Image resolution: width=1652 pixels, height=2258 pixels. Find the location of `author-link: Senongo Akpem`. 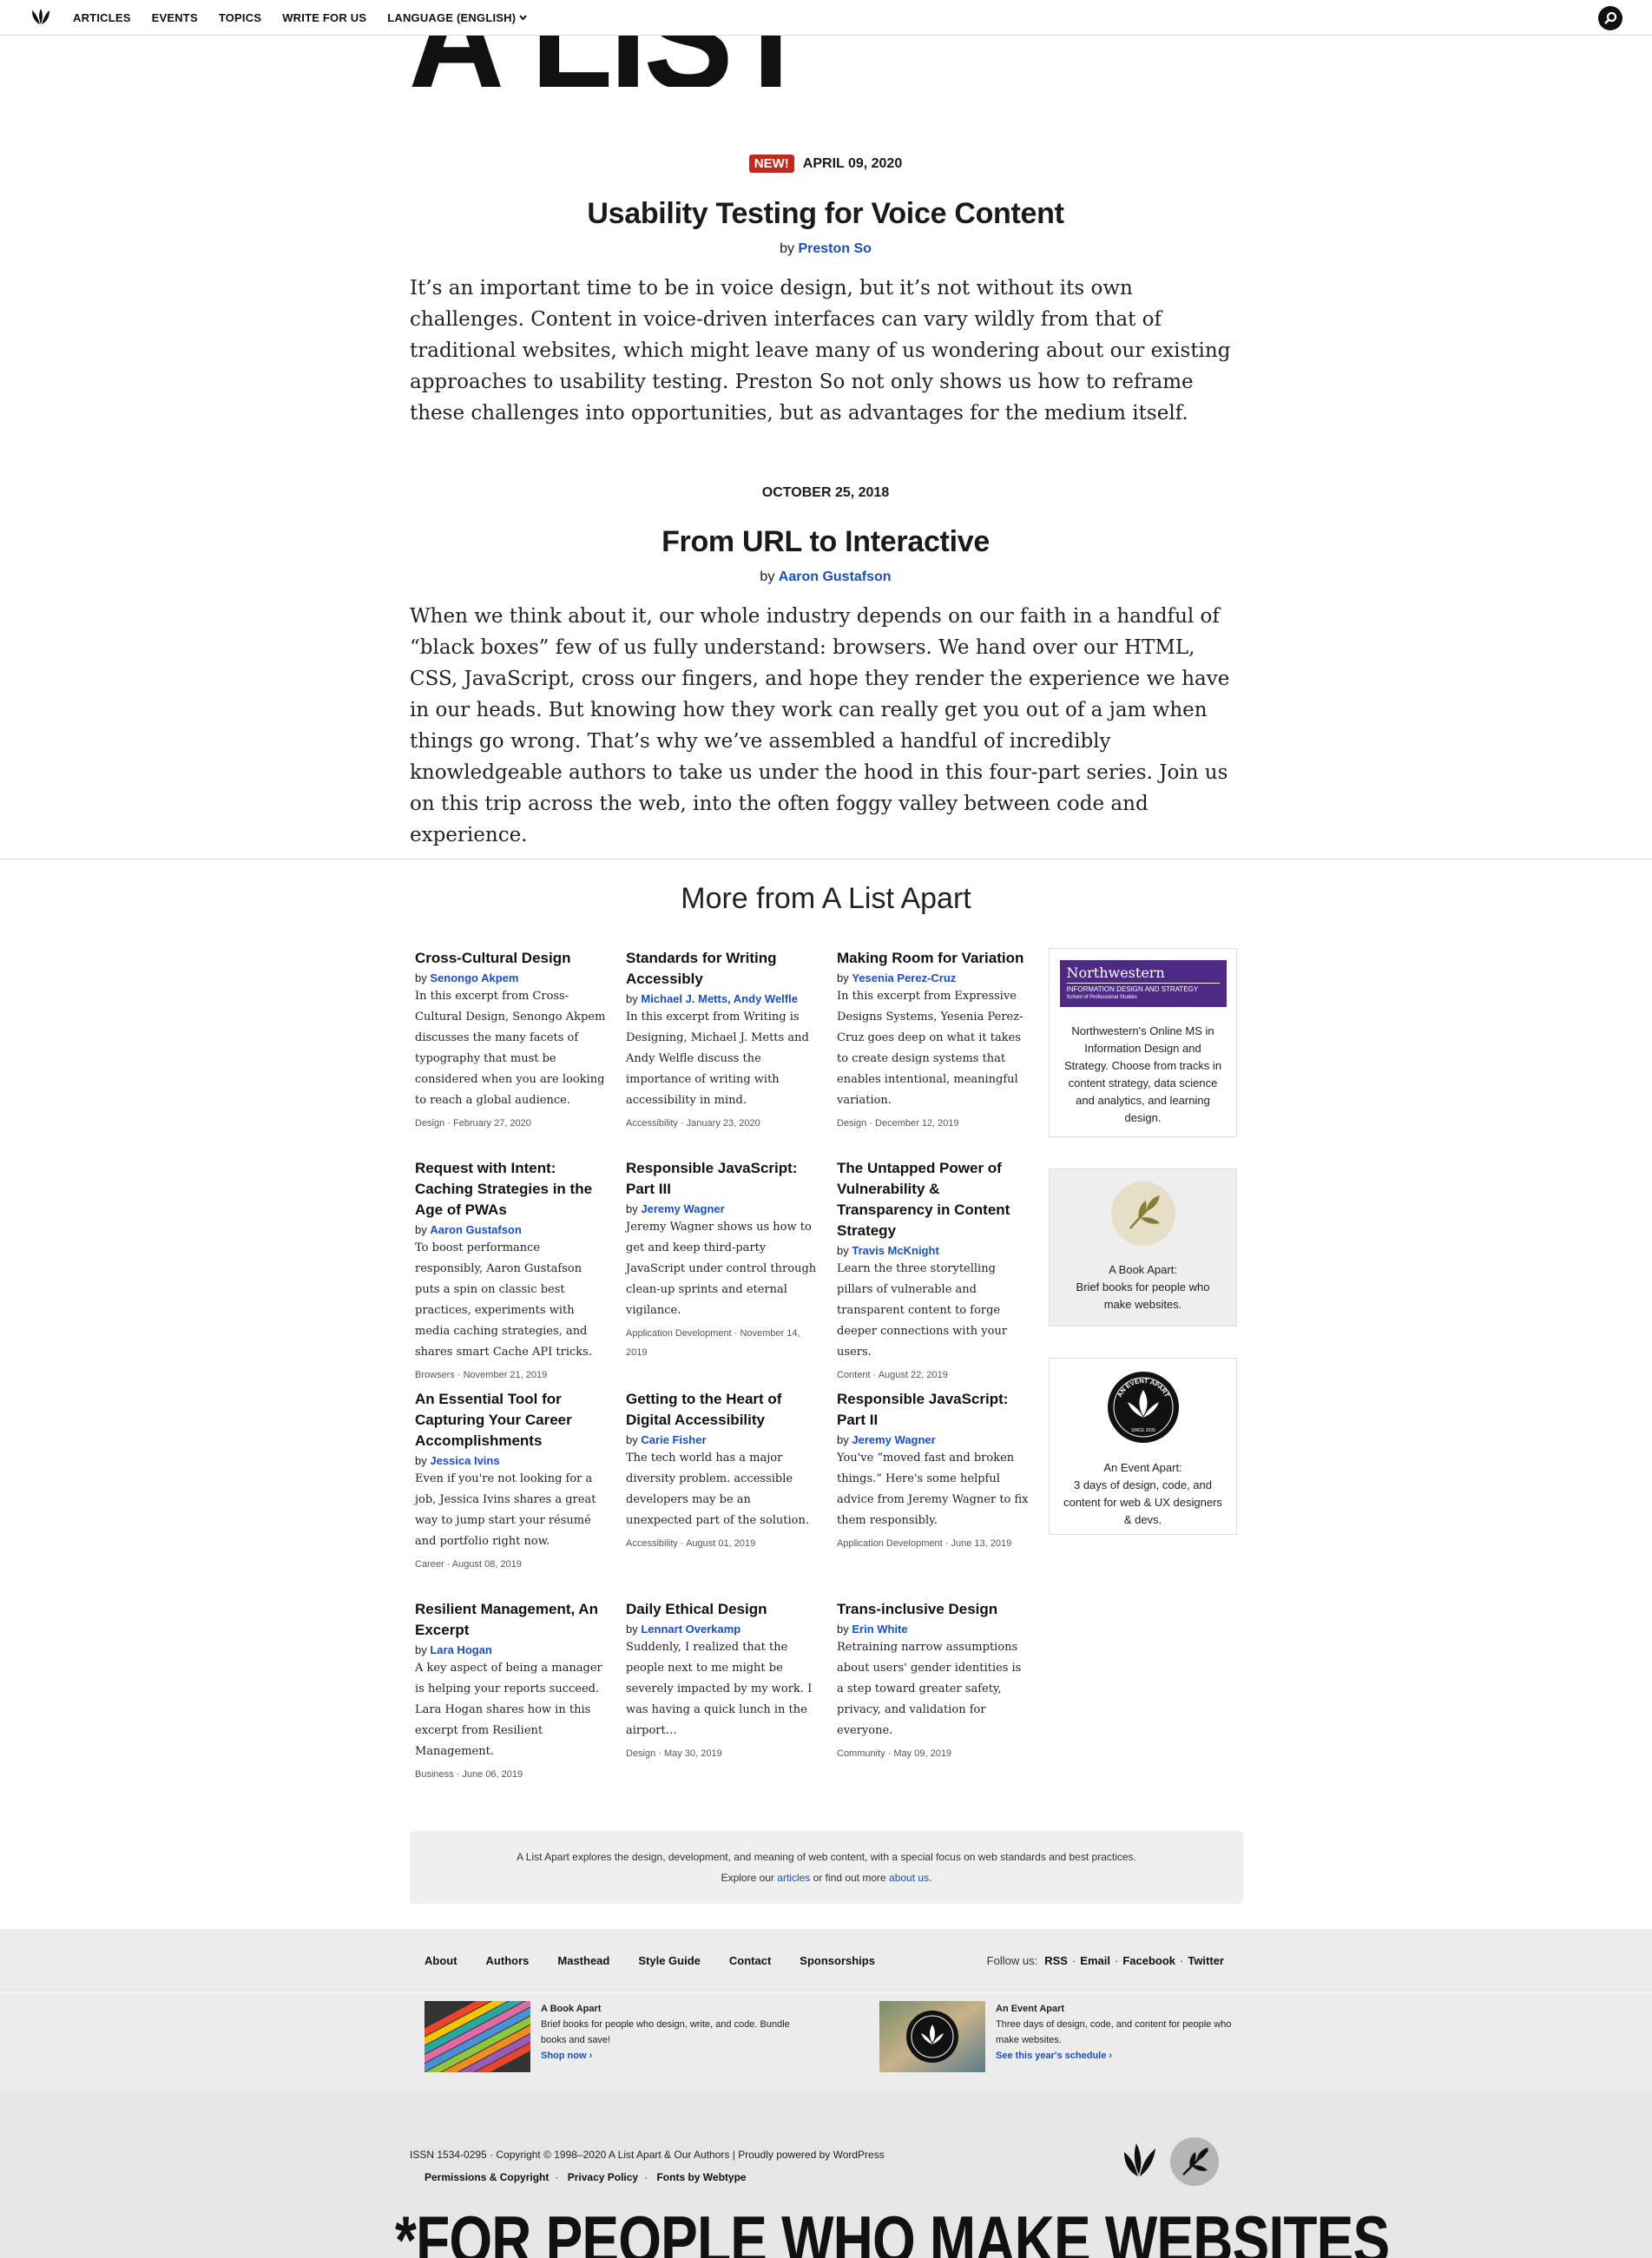

author-link: Senongo Akpem is located at coordinates (474, 977).